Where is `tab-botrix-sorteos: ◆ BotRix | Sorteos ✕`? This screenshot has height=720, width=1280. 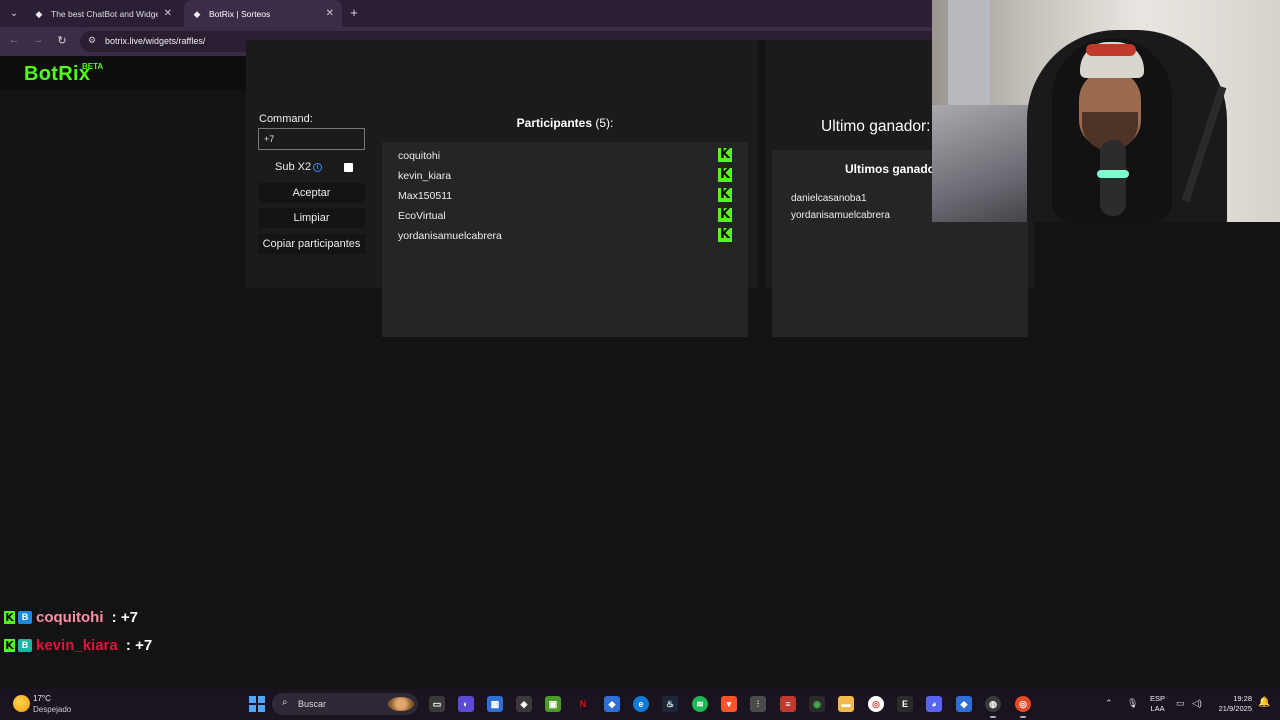
tab-botrix-sorteos: ◆ BotRix | Sorteos ✕ is located at coordinates (263, 13).